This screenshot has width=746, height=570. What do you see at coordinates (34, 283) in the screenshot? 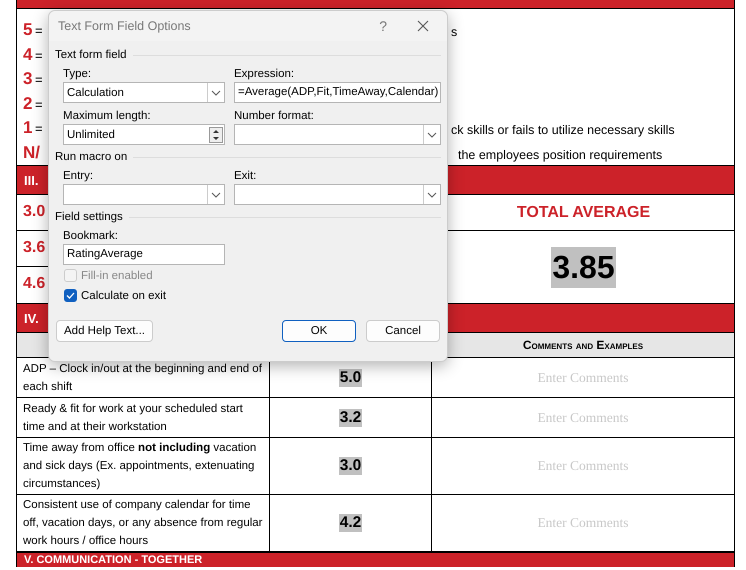
I see `score-value: 4.6` at bounding box center [34, 283].